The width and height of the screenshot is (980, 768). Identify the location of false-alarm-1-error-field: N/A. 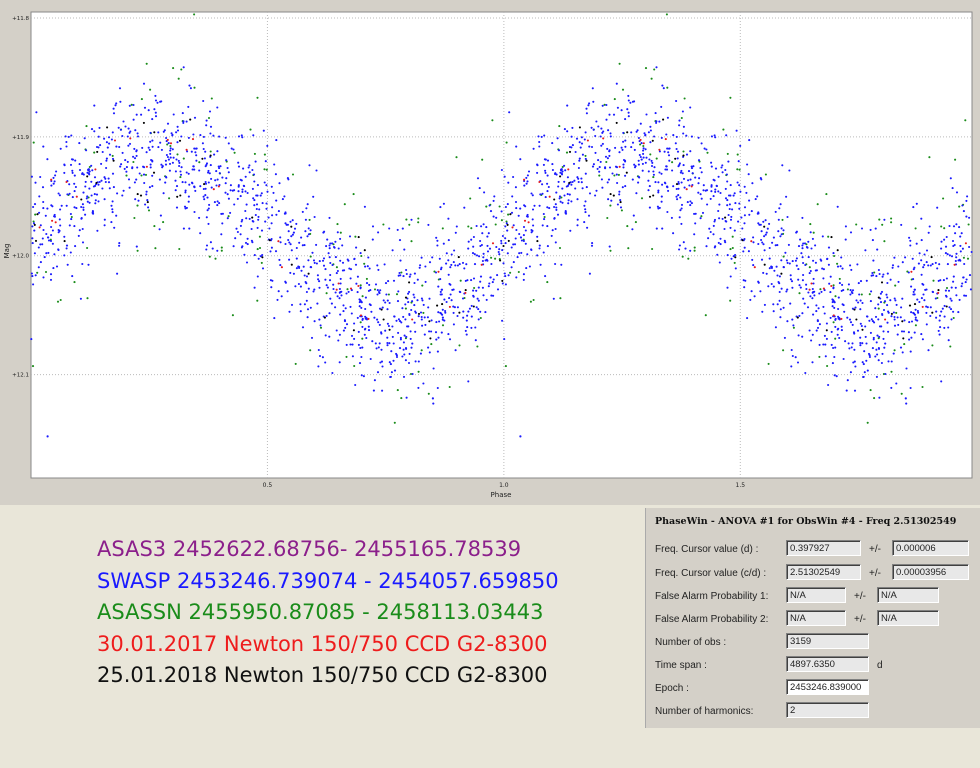
(908, 595).